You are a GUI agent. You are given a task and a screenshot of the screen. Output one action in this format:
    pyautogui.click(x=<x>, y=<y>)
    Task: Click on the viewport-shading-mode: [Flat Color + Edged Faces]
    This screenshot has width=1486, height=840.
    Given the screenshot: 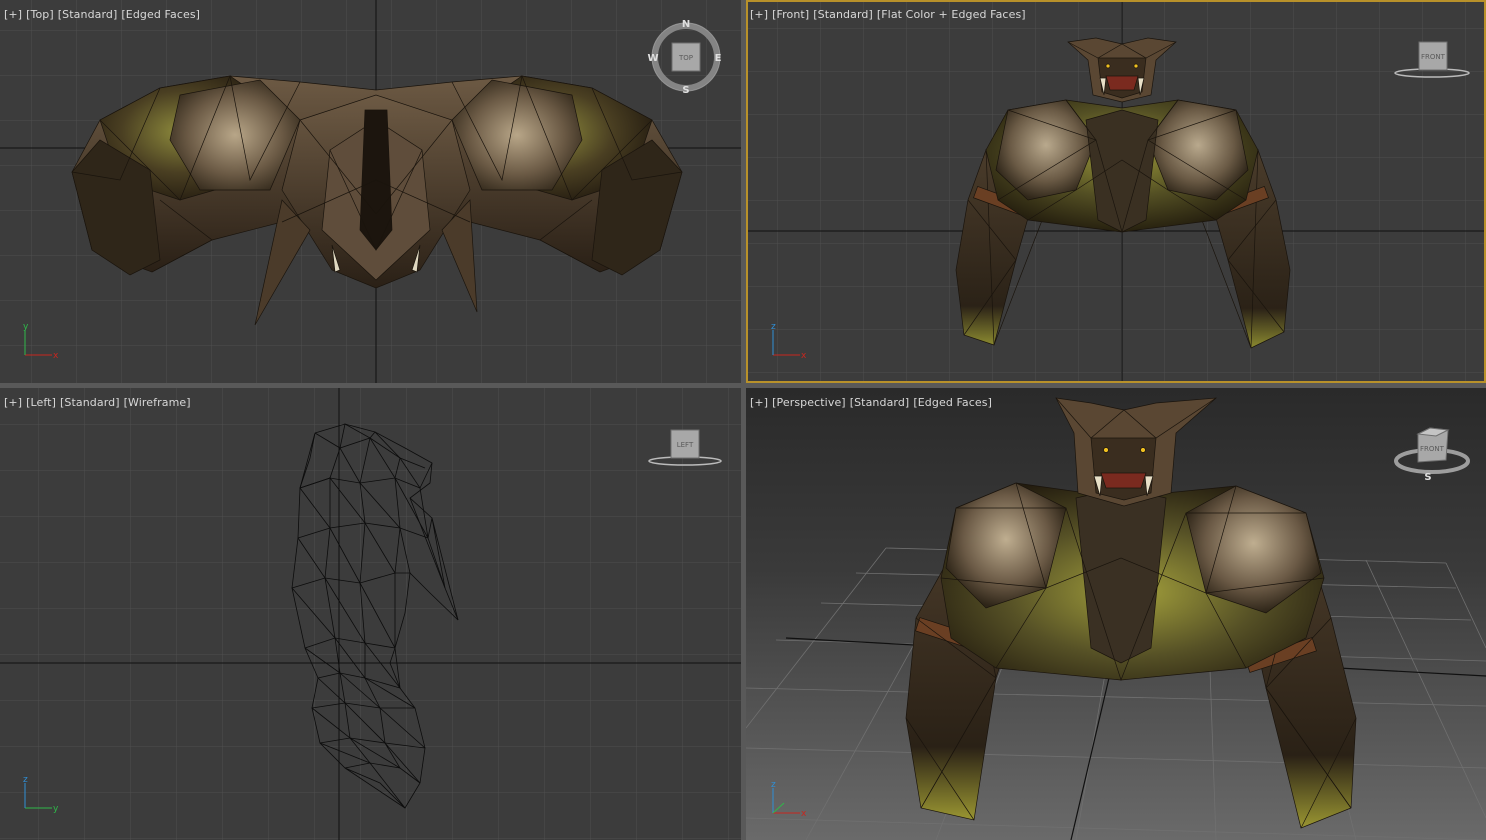 What is the action you would take?
    pyautogui.click(x=951, y=14)
    